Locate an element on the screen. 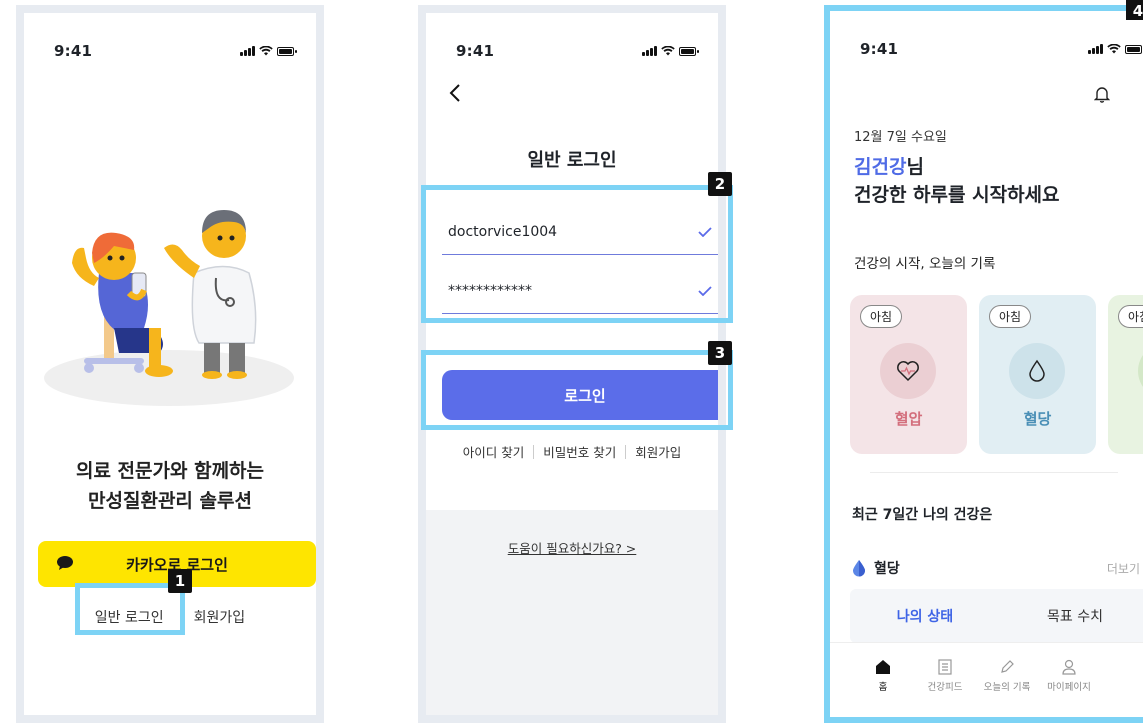 Image resolution: width=1143 pixels, height=725 pixels. find-id-link: 아이디 찾기 is located at coordinates (493, 451).